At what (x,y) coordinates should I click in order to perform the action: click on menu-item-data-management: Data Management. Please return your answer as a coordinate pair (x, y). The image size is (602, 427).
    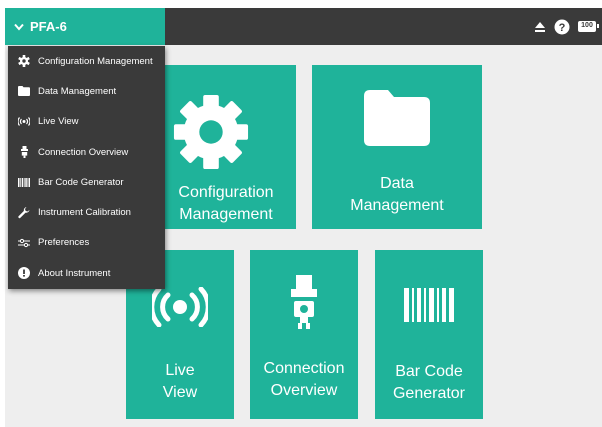
    Looking at the image, I should click on (86, 91).